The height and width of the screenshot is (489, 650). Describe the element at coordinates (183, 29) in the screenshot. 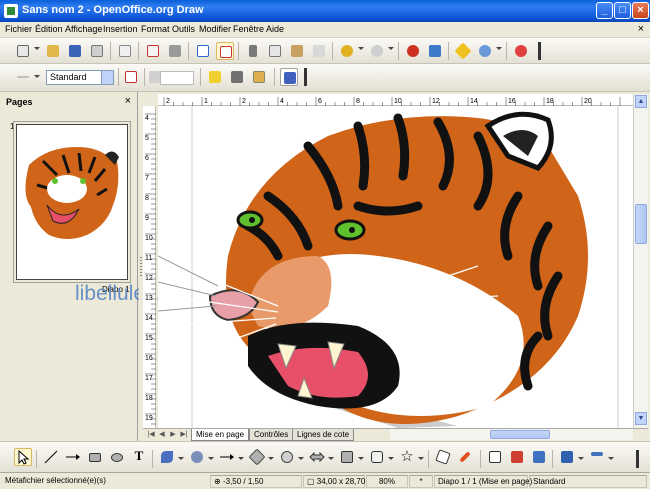

I see `menu-outils: Outils` at that location.